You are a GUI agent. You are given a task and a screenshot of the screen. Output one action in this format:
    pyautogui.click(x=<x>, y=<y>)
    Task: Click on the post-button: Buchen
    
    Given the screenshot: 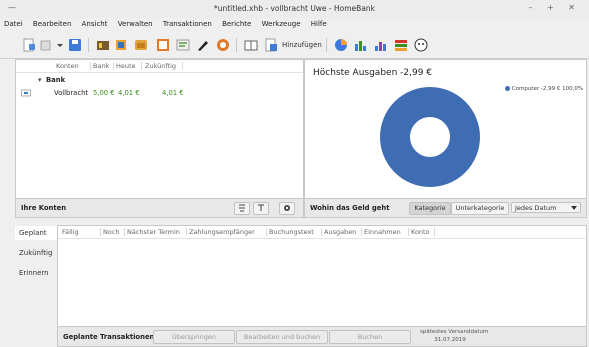 What is the action you would take?
    pyautogui.click(x=370, y=337)
    